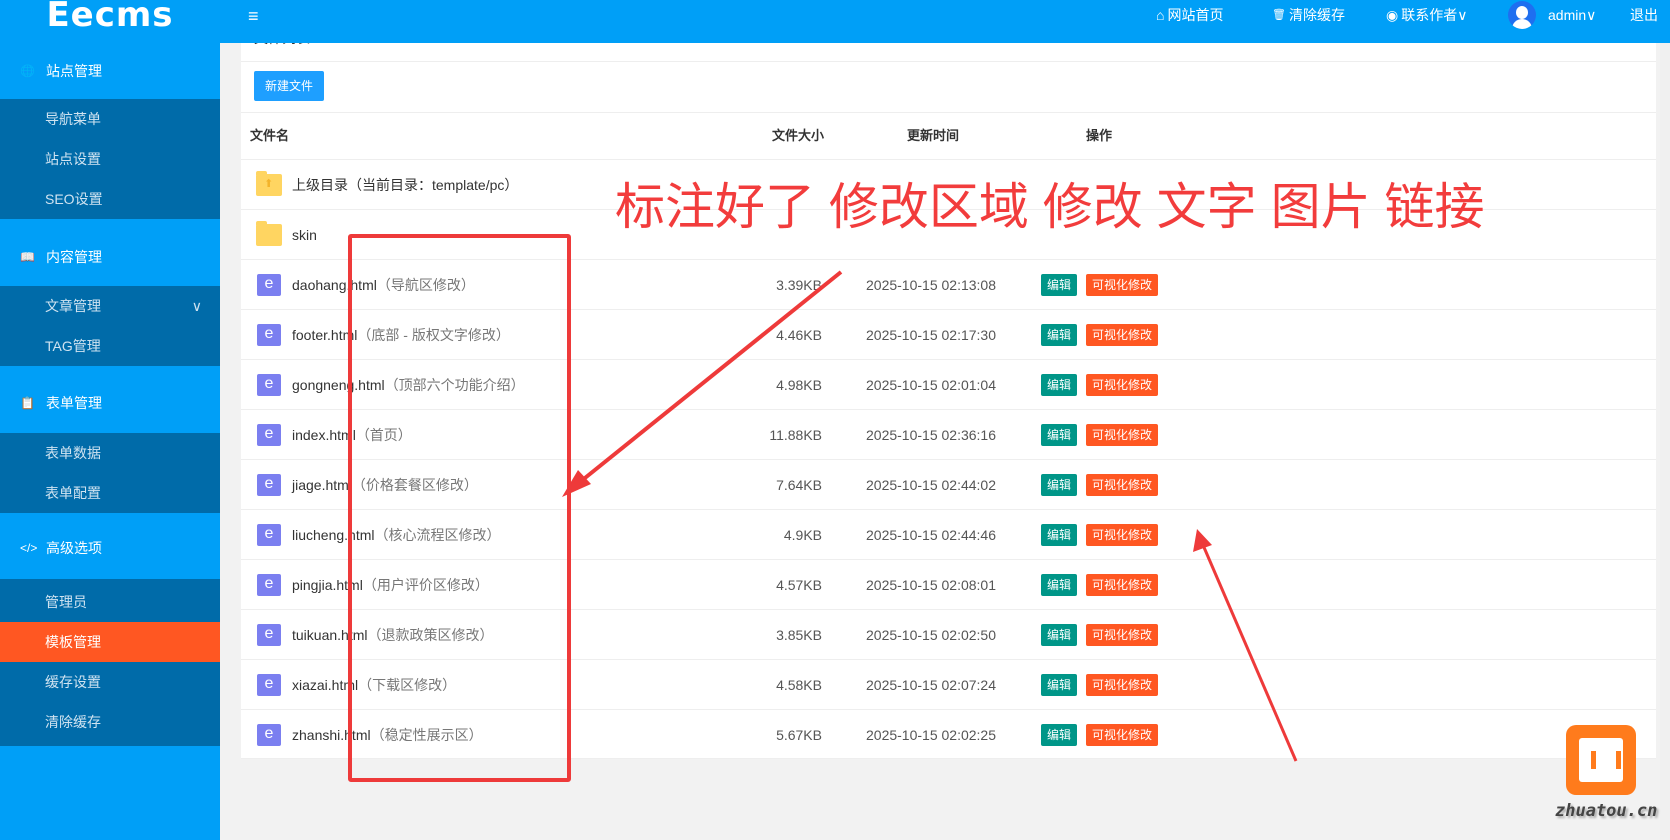  What do you see at coordinates (1606, 811) in the screenshot?
I see `watermark-text: zhuatou.cn` at bounding box center [1606, 811].